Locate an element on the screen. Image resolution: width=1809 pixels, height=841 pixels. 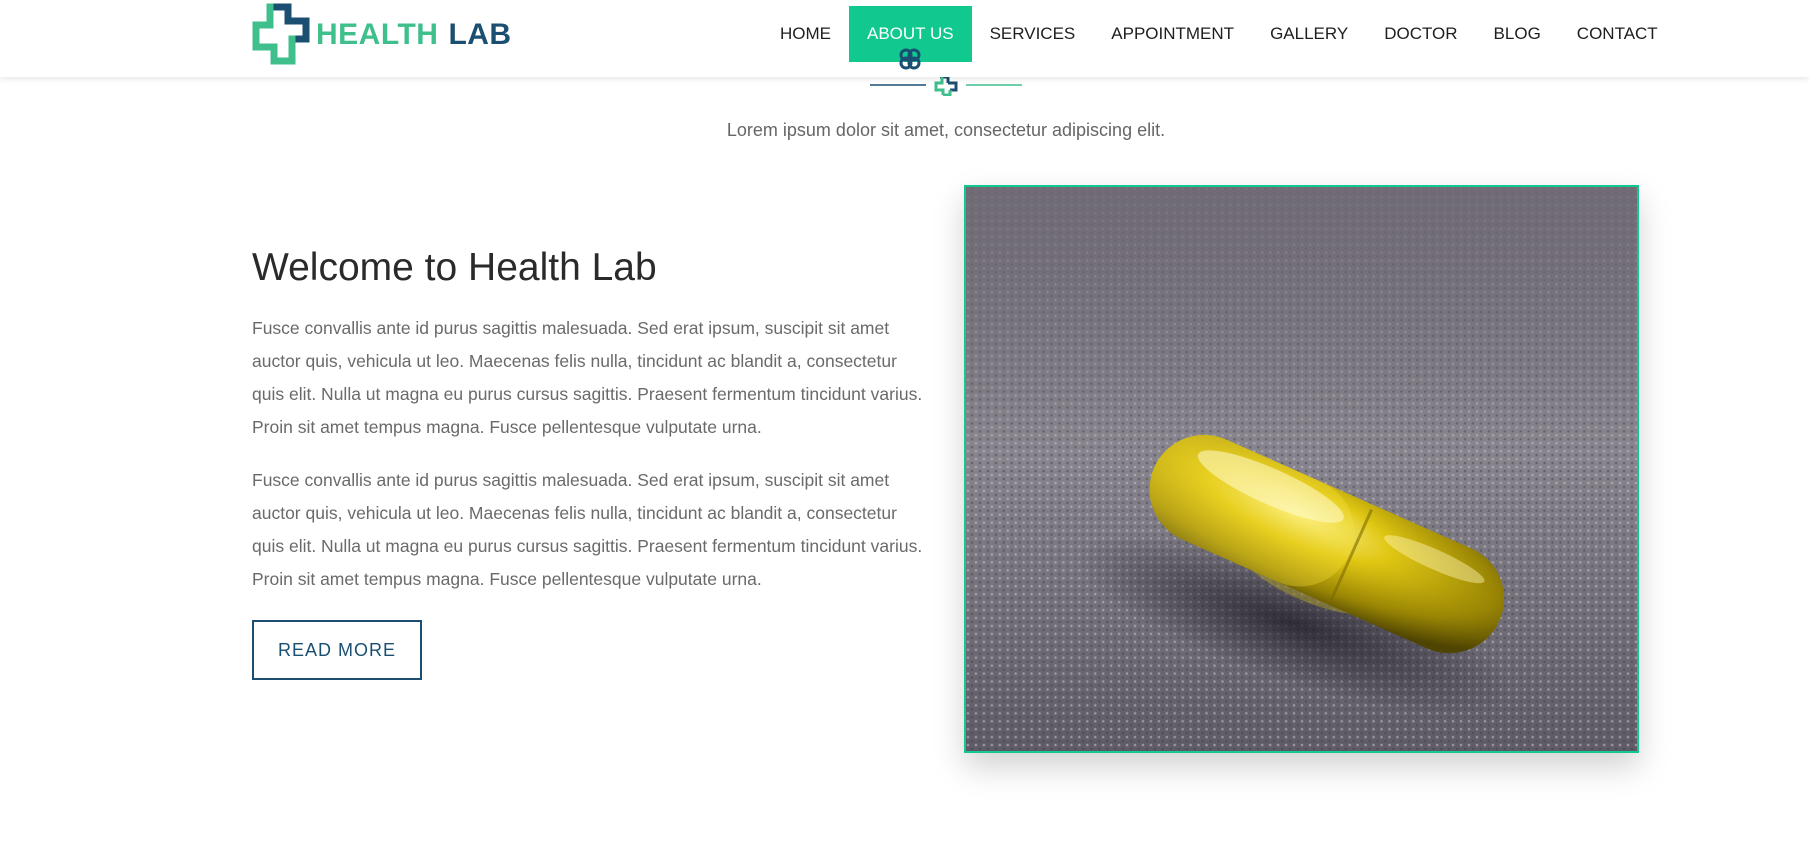
nav-item-doctor: DOCTOR is located at coordinates (1420, 34).